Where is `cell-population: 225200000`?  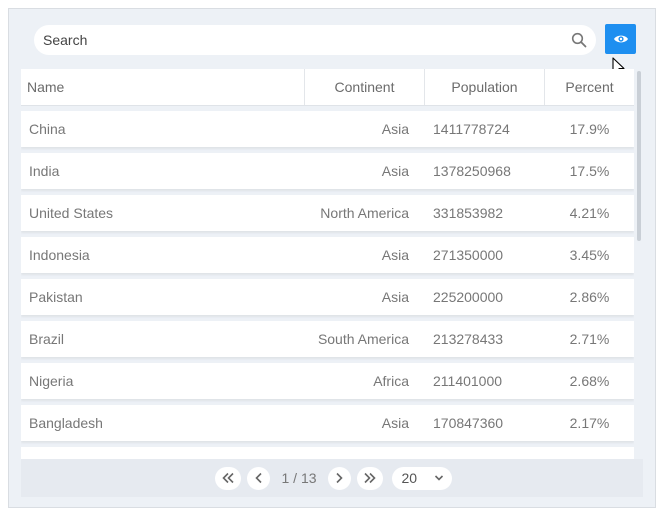
cell-population: 225200000 is located at coordinates (468, 297).